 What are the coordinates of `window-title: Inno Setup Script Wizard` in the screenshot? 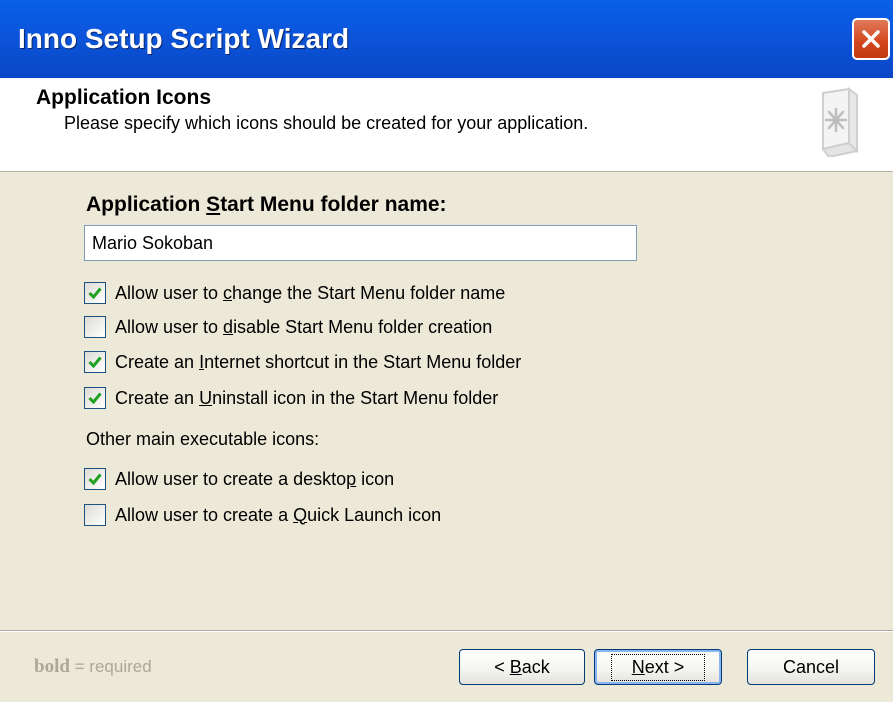 It's located at (184, 38).